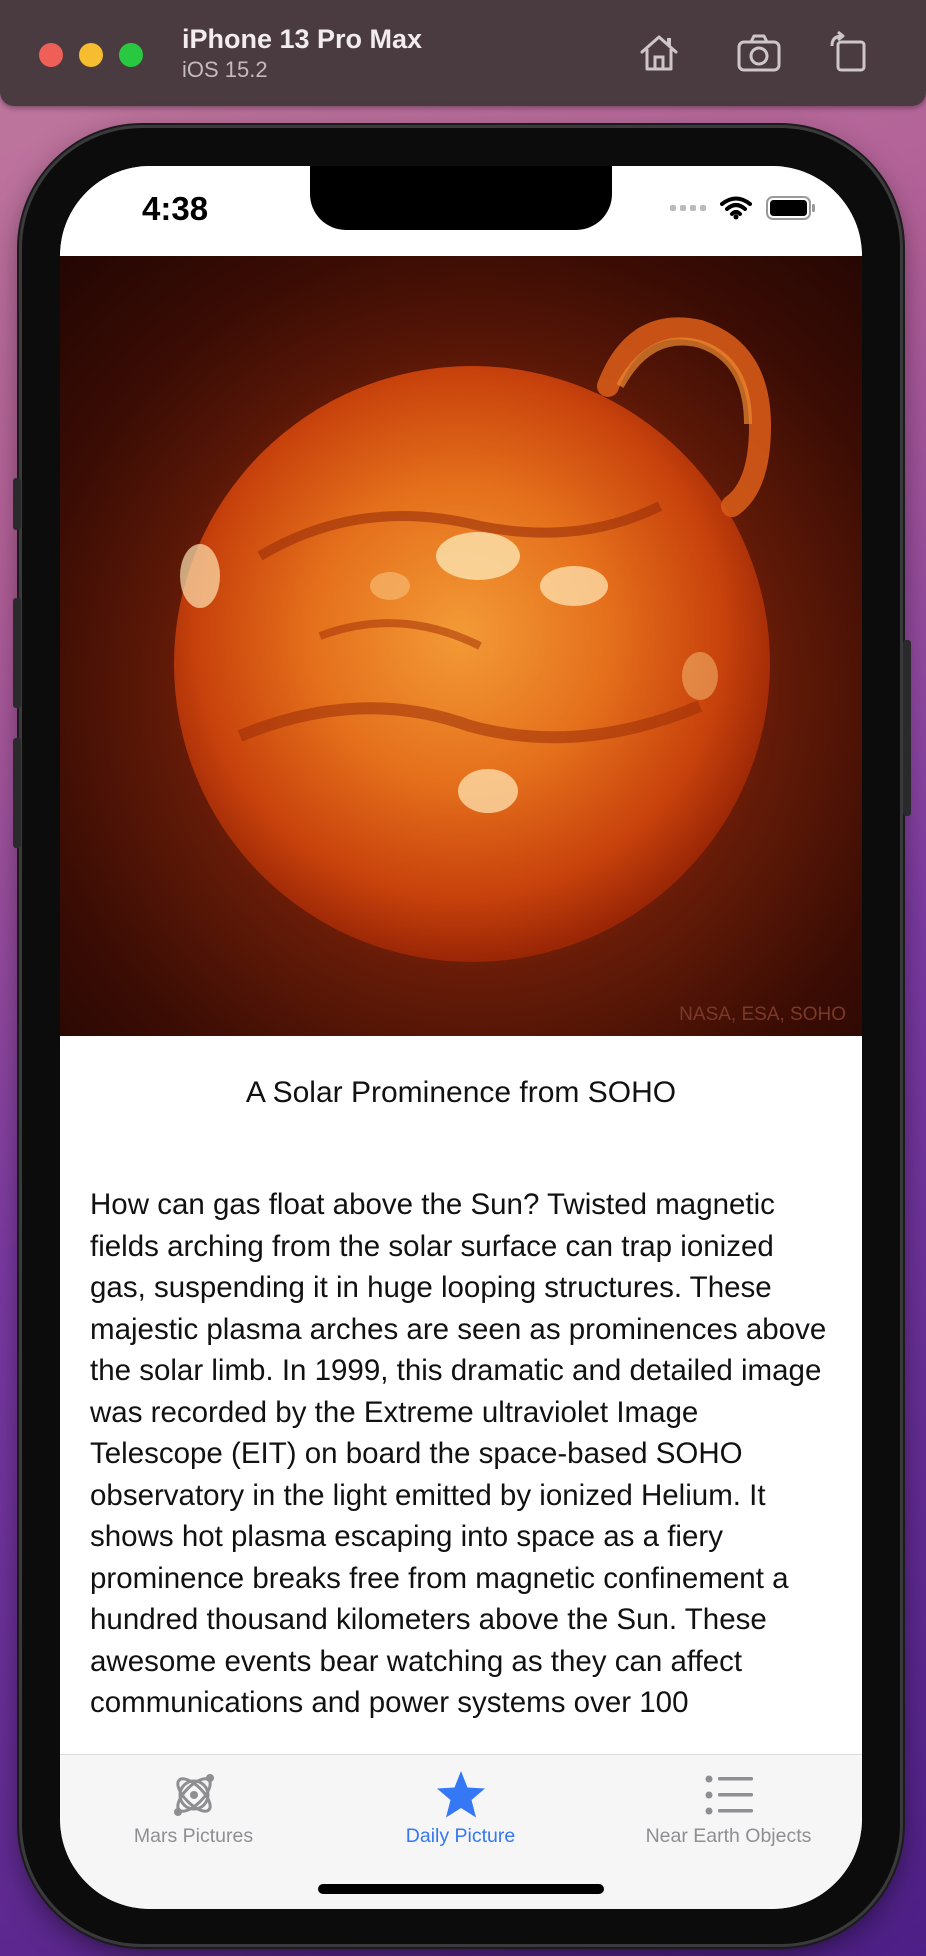 This screenshot has height=1956, width=926. Describe the element at coordinates (461, 1889) in the screenshot. I see `home-indicator` at that location.